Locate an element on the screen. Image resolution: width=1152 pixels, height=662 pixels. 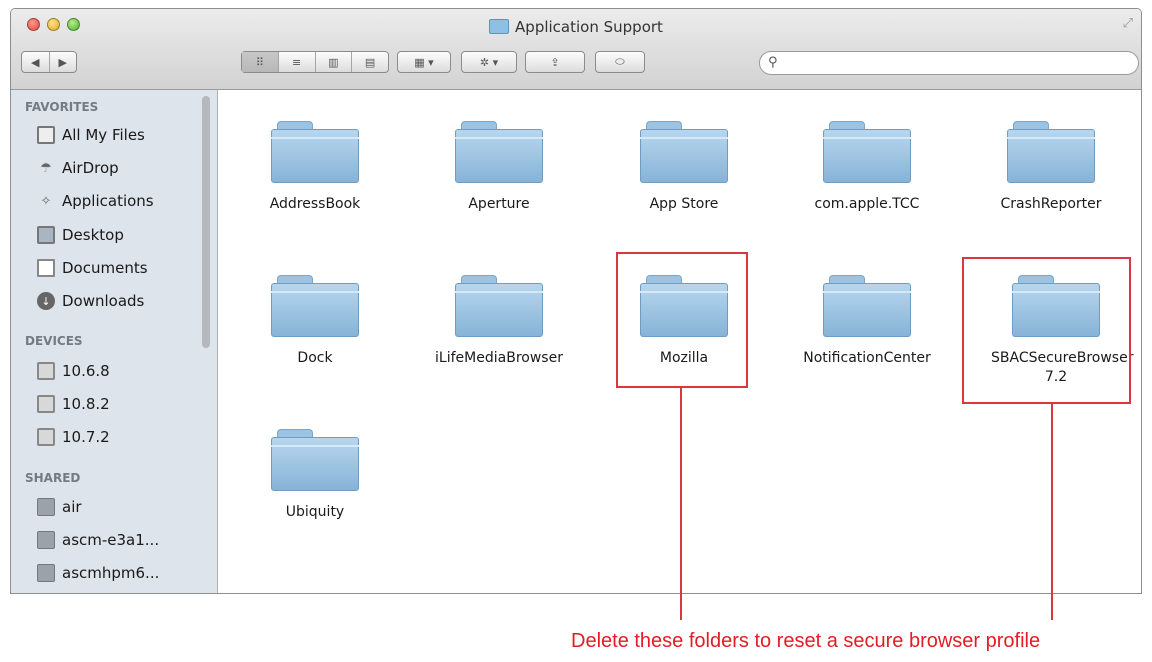
sidebar-item-downloads: ↓ Downloads is located at coordinates (90, 301).